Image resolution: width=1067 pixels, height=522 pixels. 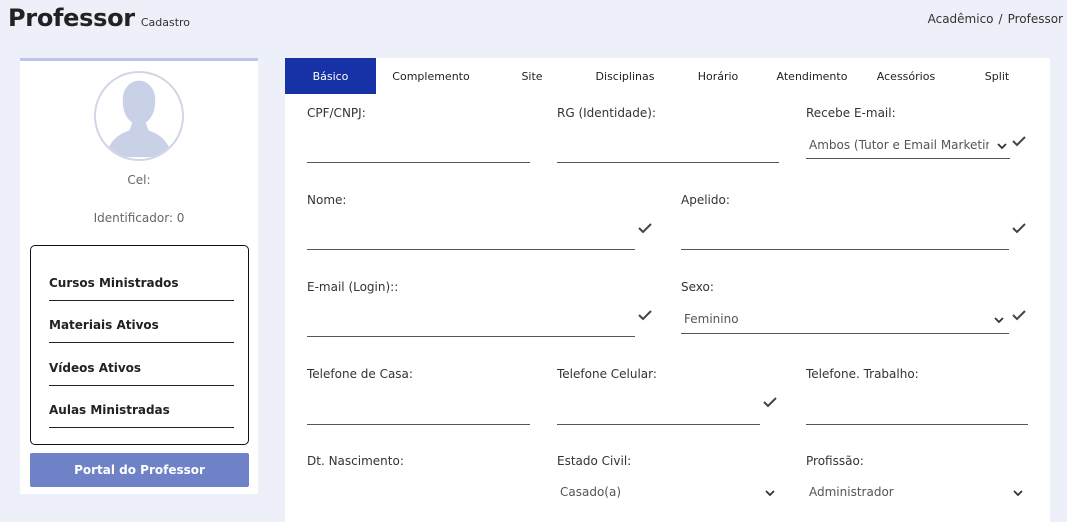 What do you see at coordinates (862, 374) in the screenshot?
I see `telefone-trabalho-label: Telefone. Trabalho:` at bounding box center [862, 374].